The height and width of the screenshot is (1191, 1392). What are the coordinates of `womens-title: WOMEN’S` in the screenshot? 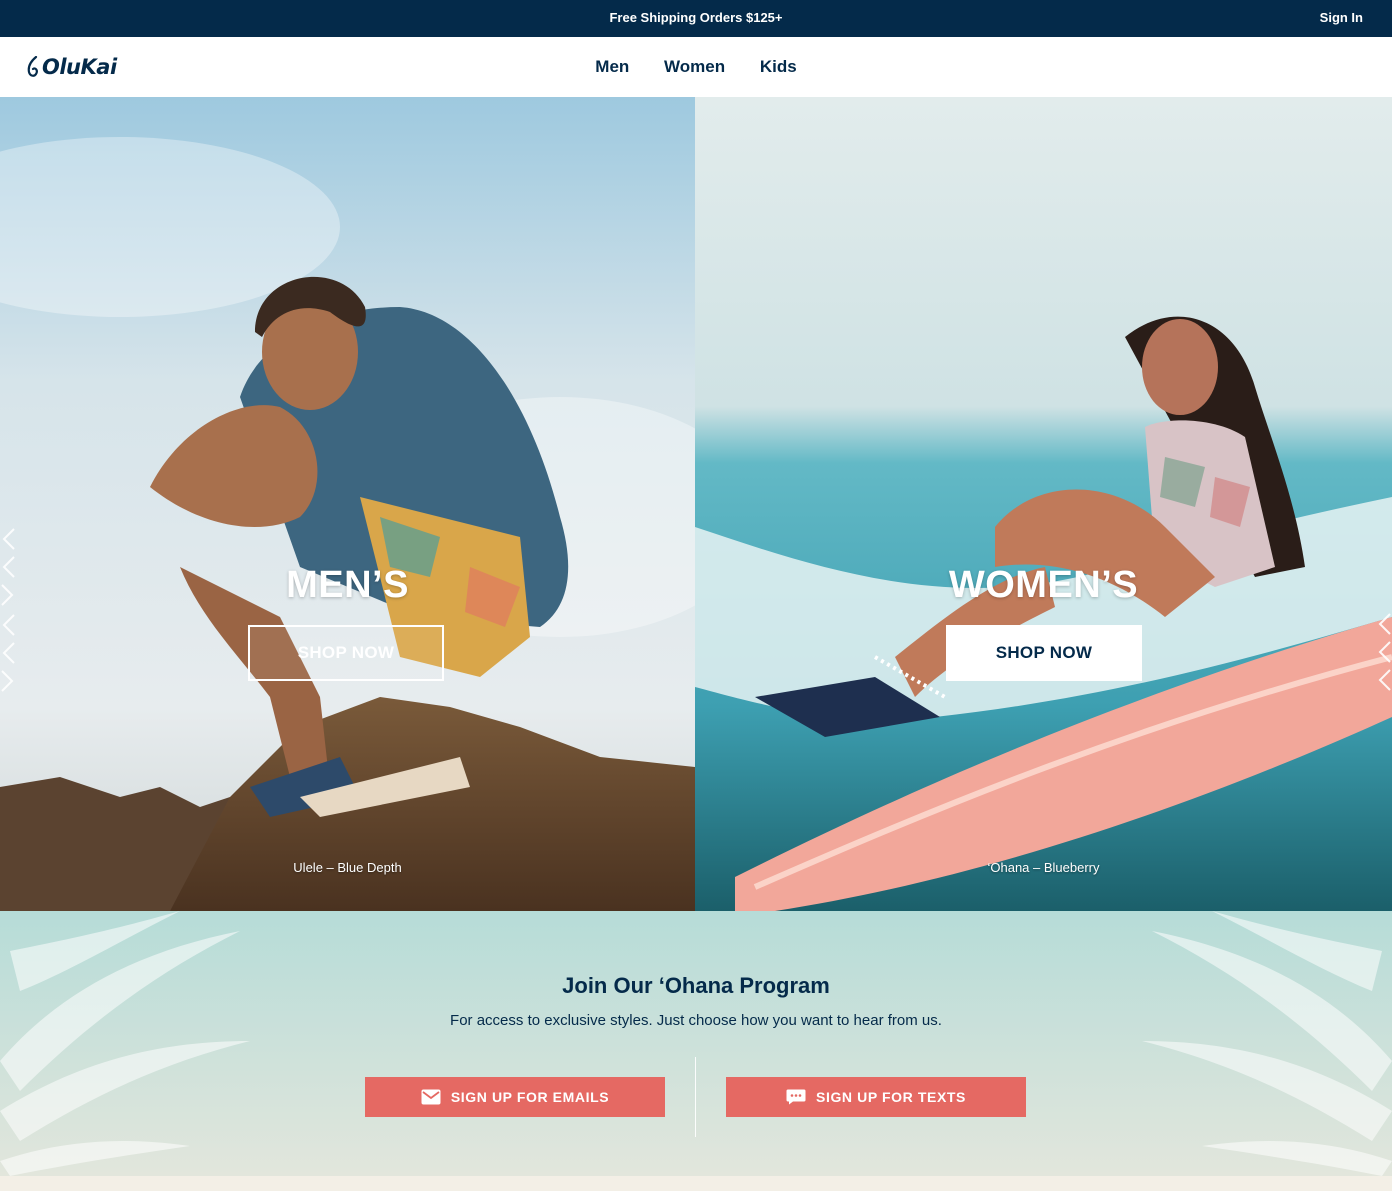 It's located at (1043, 585).